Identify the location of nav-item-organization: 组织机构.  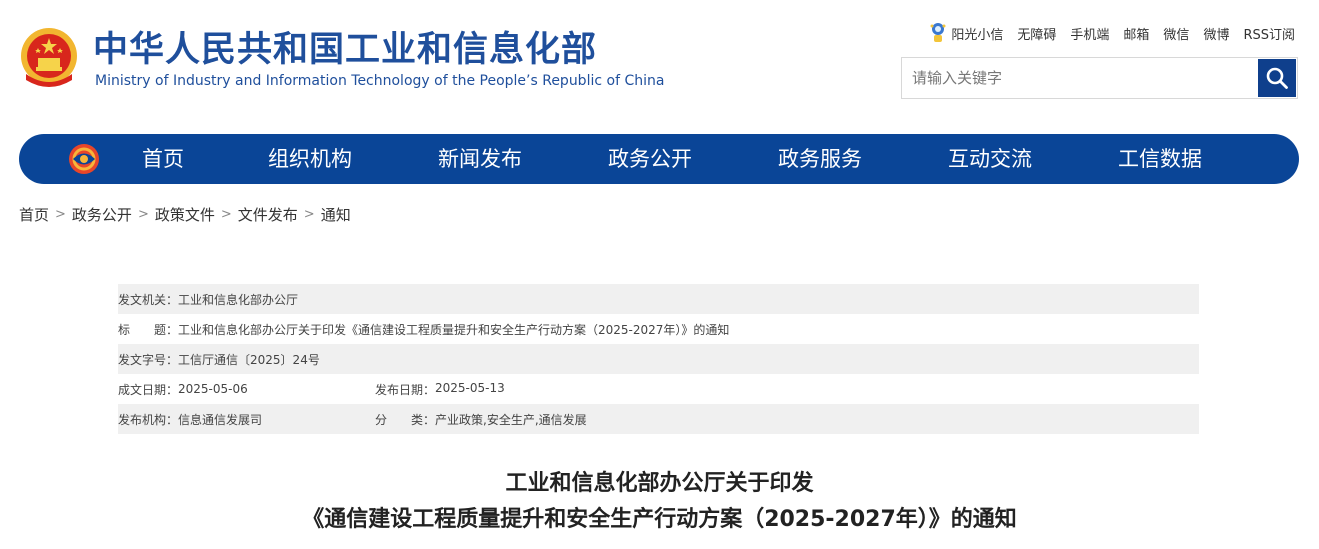
(310, 159).